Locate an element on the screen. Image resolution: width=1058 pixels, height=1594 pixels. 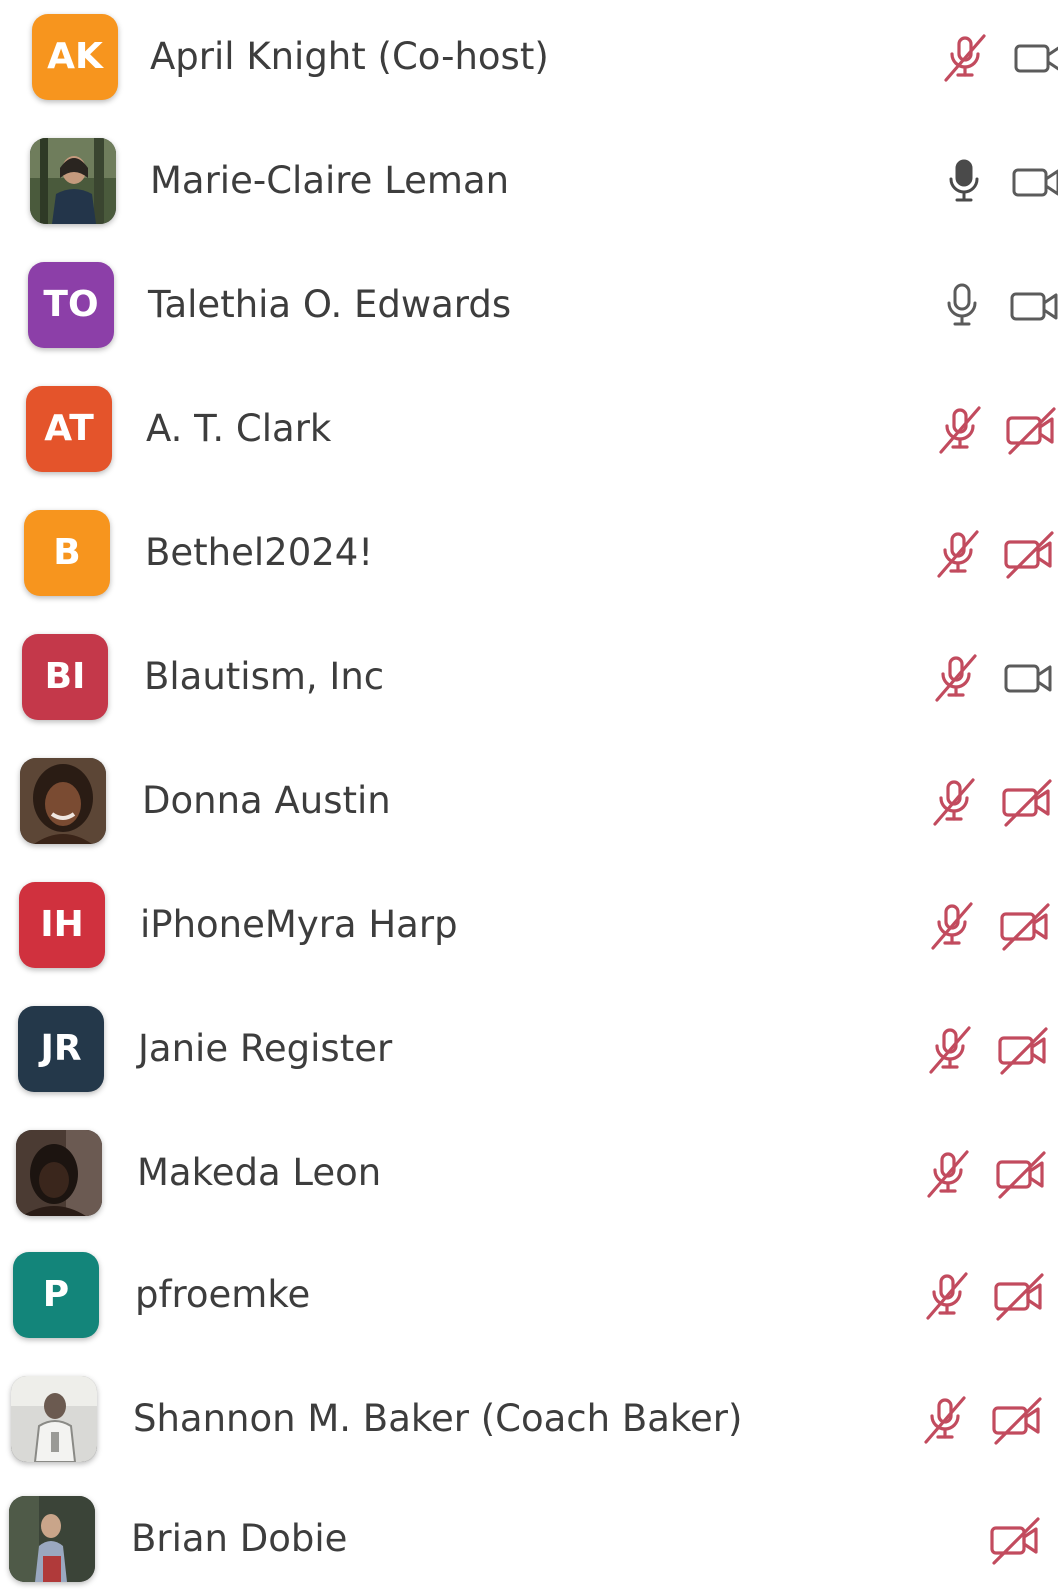
participant-name: Shannon M. Baker (Coach Baker) is located at coordinates (438, 1418).